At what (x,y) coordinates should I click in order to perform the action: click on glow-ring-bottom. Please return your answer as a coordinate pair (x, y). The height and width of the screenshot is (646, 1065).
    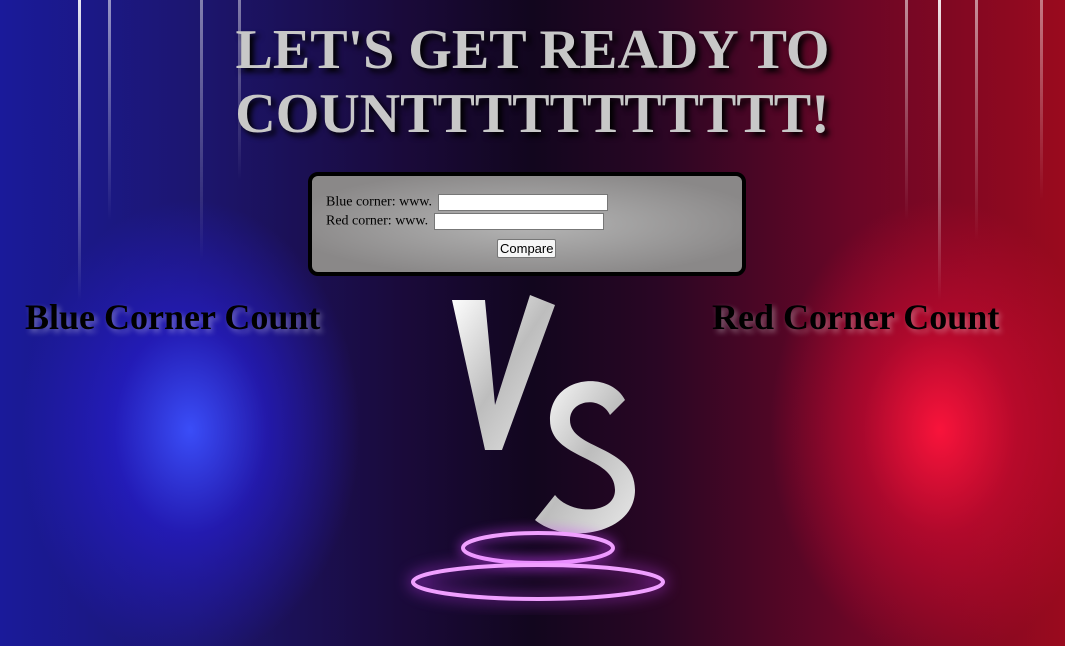
    Looking at the image, I should click on (538, 582).